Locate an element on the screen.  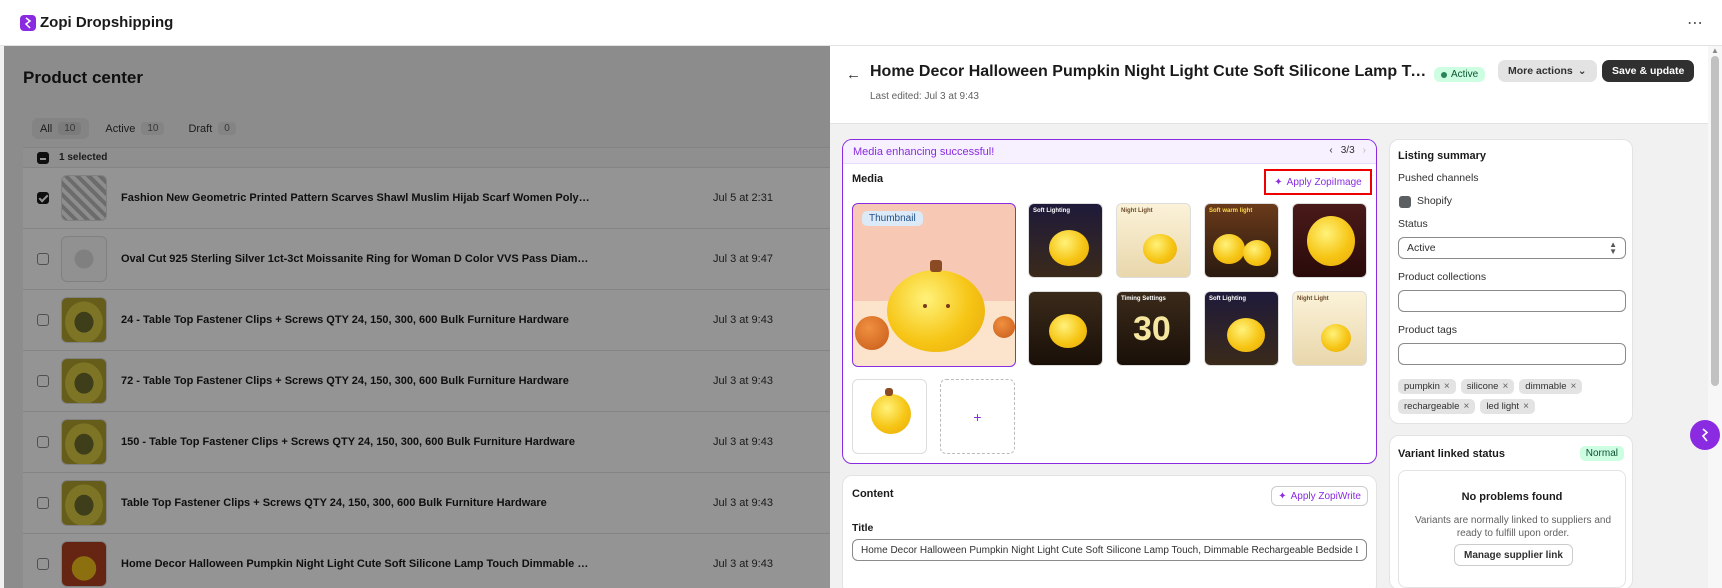
filter-count: 0 is located at coordinates (227, 128).